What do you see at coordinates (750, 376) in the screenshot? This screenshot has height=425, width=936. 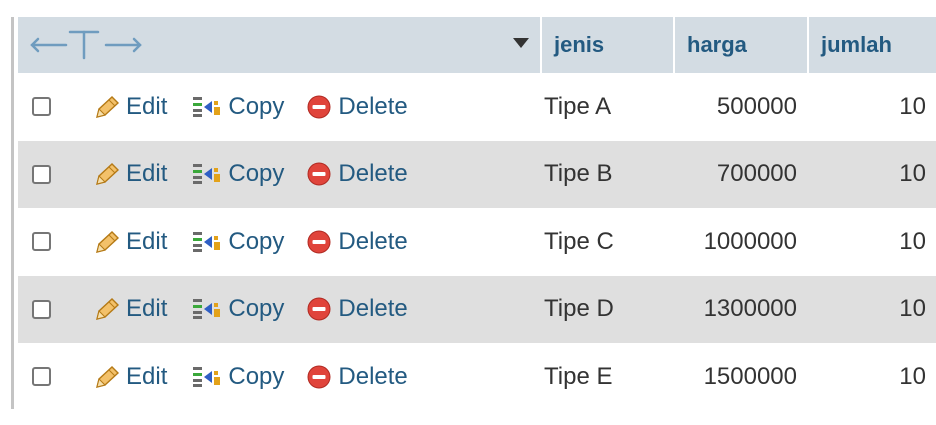 I see `cell-harga: 1500000` at bounding box center [750, 376].